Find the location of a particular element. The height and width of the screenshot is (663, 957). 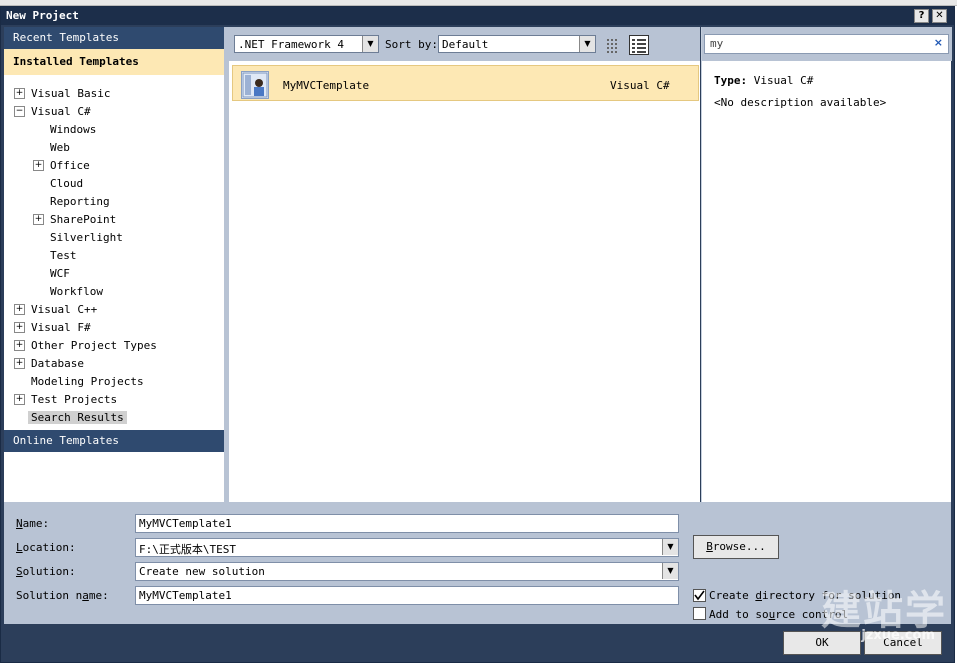

search-input: my × is located at coordinates (826, 44).